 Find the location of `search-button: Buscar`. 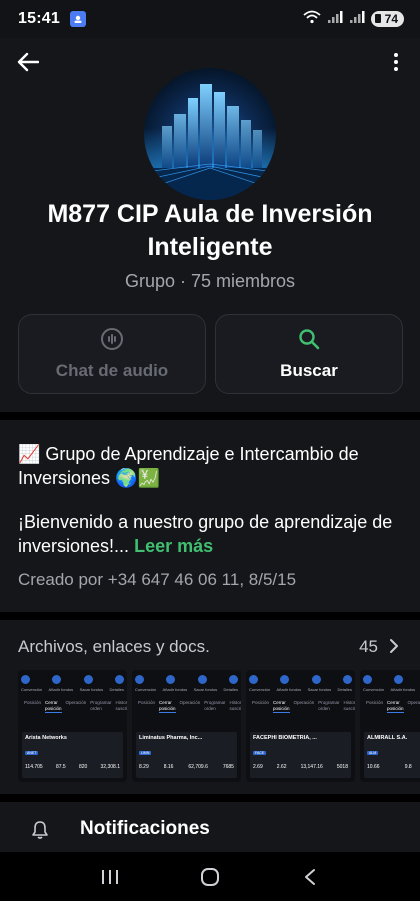

search-button: Buscar is located at coordinates (309, 354).